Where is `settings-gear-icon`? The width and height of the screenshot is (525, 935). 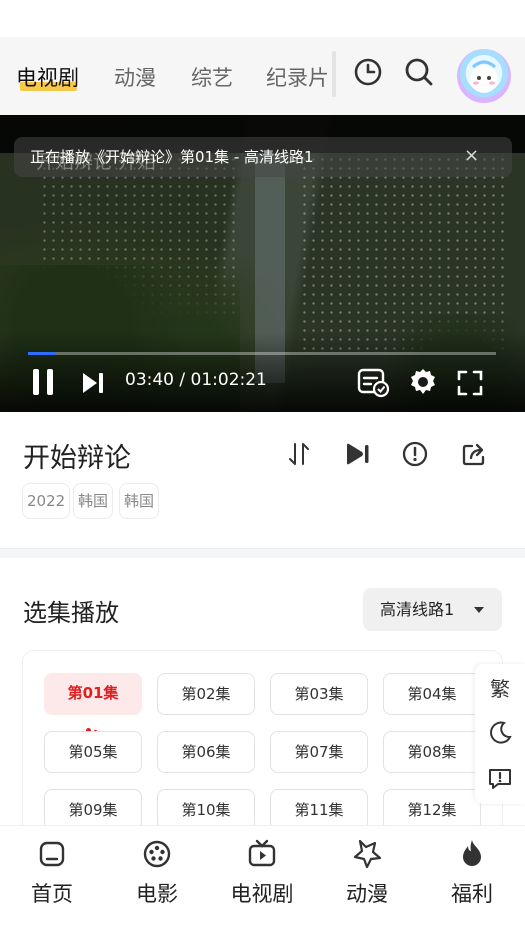
settings-gear-icon is located at coordinates (423, 382).